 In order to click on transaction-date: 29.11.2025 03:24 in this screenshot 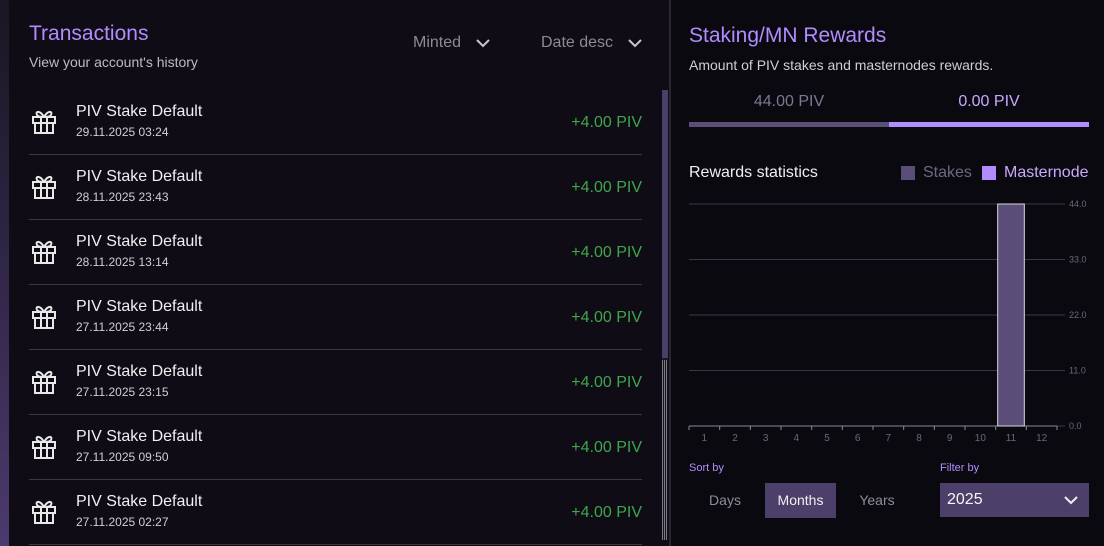, I will do `click(122, 132)`.